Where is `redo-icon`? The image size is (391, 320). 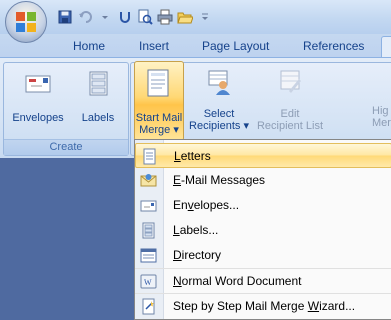 redo-icon is located at coordinates (125, 17).